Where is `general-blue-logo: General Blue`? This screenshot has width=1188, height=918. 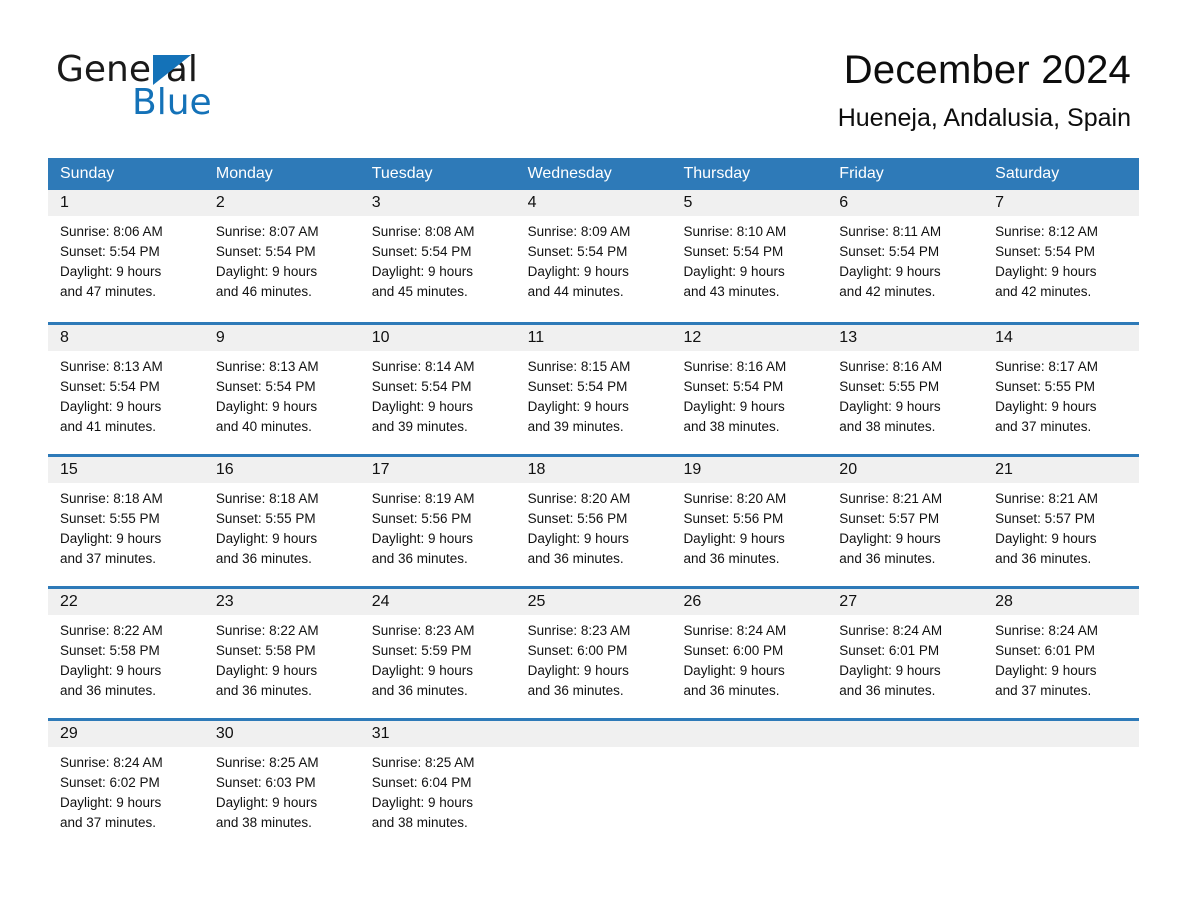 general-blue-logo: General Blue is located at coordinates (206, 89).